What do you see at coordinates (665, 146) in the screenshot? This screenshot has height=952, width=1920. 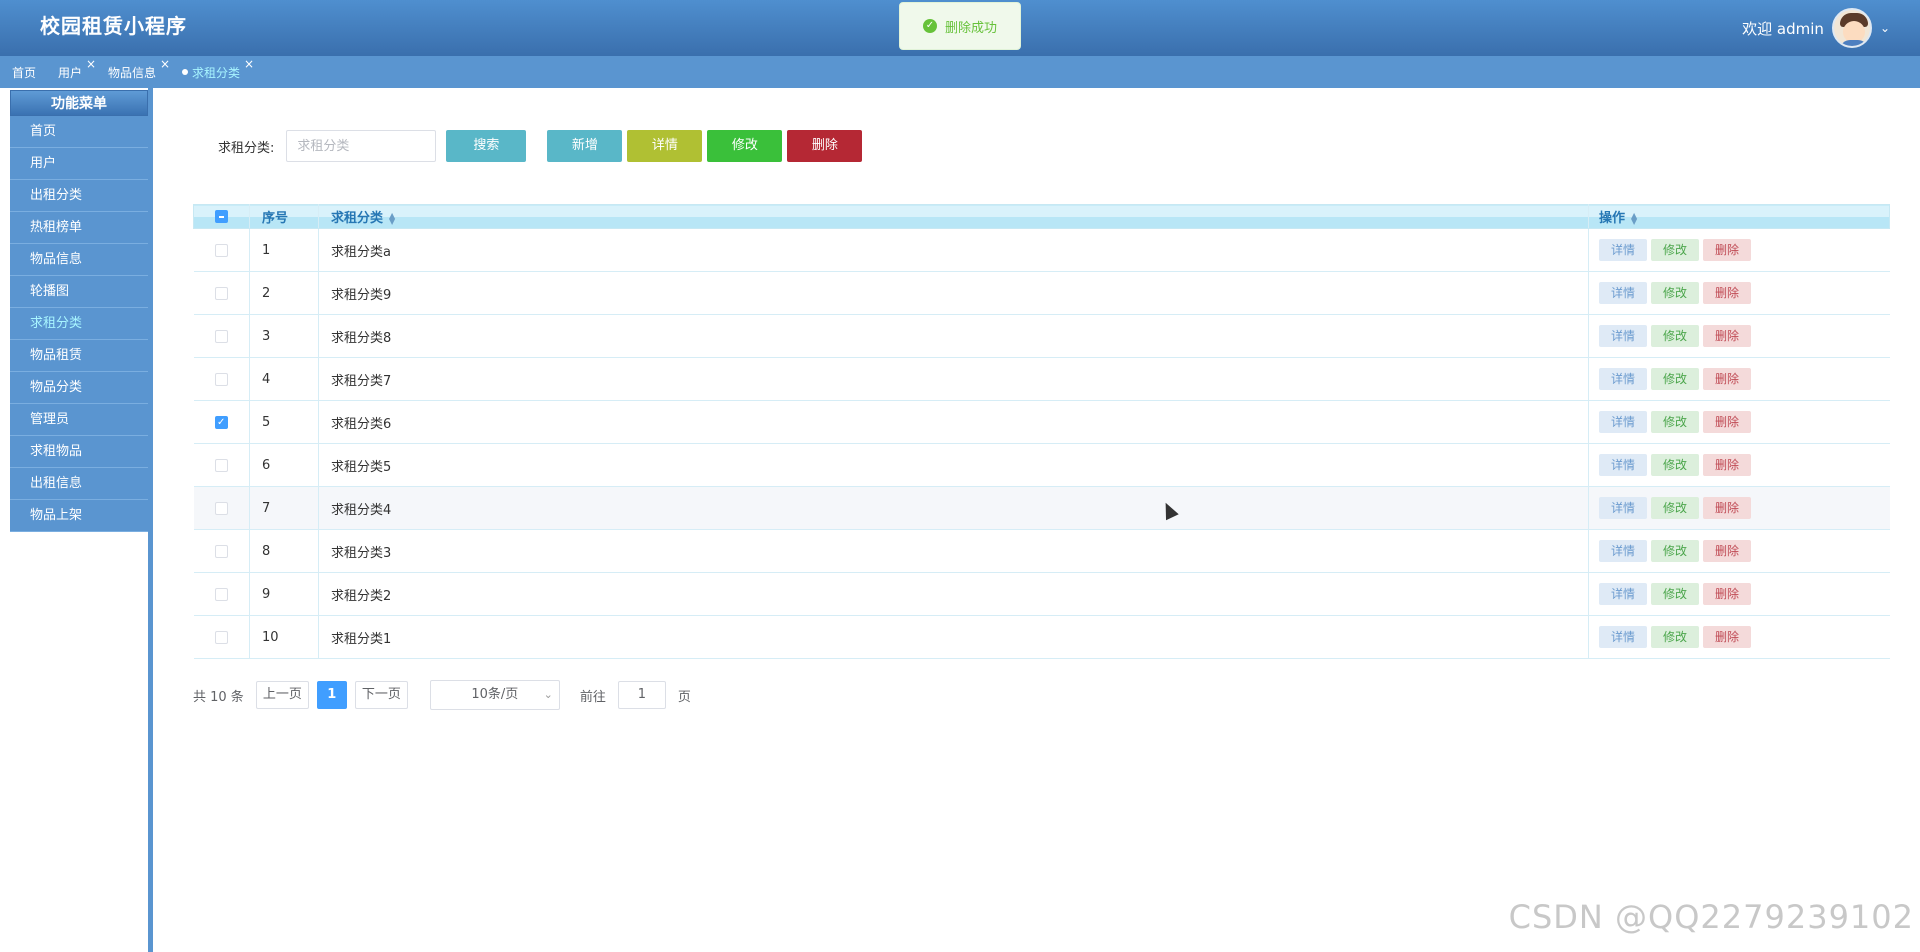 I see `detail-button: 详情` at bounding box center [665, 146].